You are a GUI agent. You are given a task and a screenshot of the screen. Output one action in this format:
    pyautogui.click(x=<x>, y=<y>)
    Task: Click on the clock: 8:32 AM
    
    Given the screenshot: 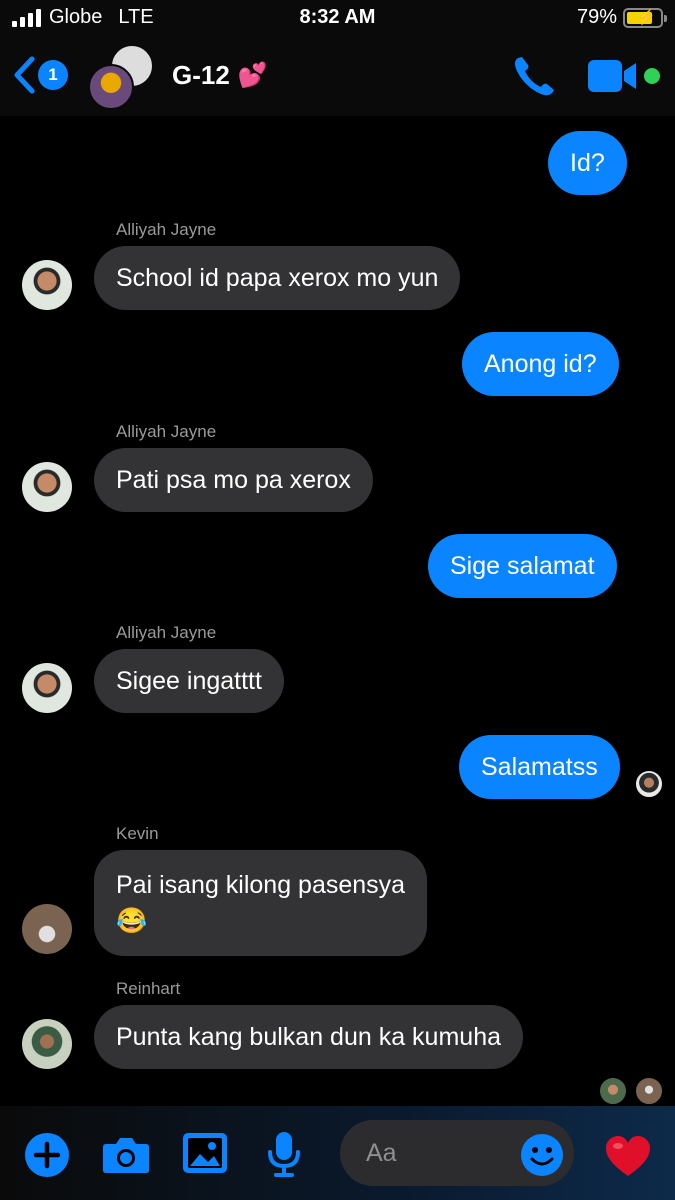 What is the action you would take?
    pyautogui.click(x=337, y=17)
    